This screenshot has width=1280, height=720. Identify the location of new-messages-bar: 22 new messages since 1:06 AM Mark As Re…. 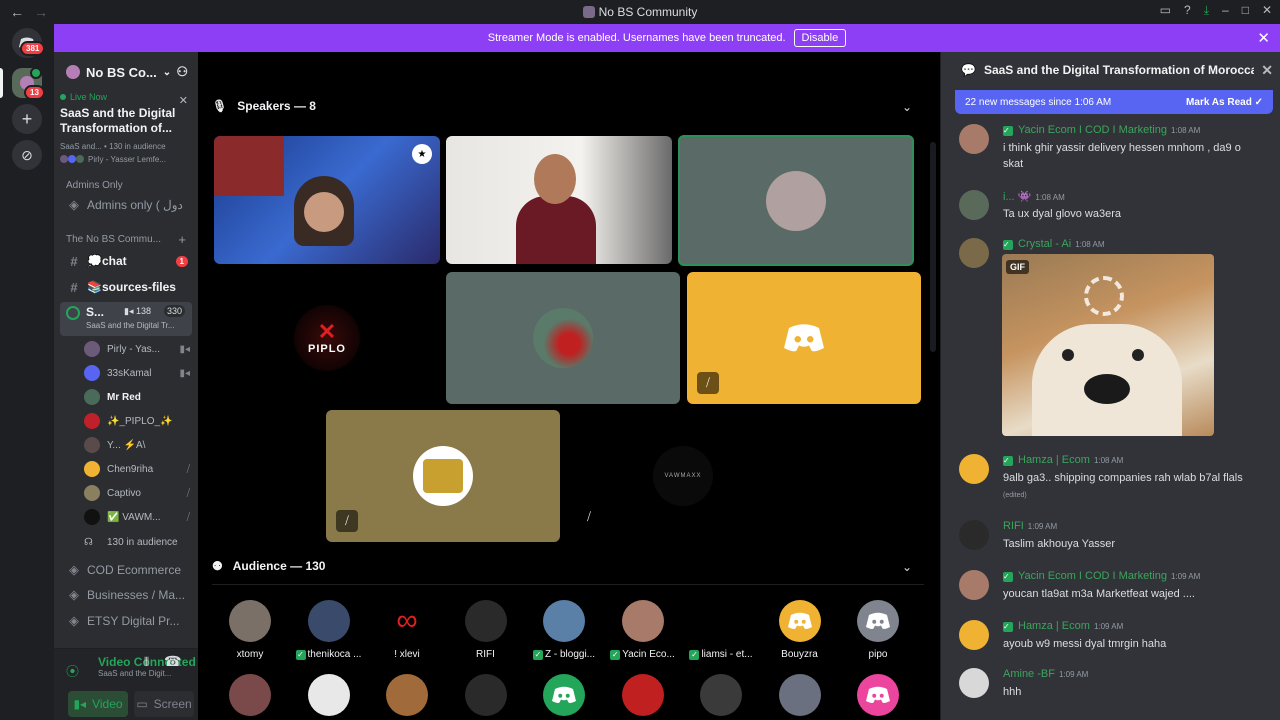
(1114, 102).